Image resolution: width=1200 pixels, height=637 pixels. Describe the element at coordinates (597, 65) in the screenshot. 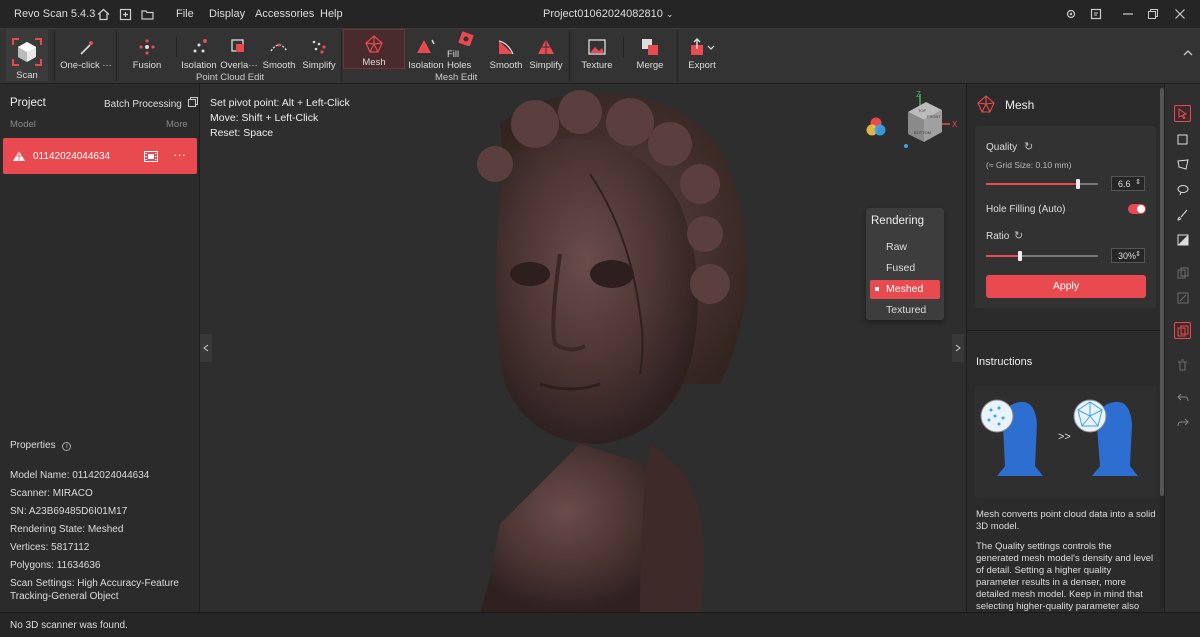

I see `texture-label: Texture` at that location.